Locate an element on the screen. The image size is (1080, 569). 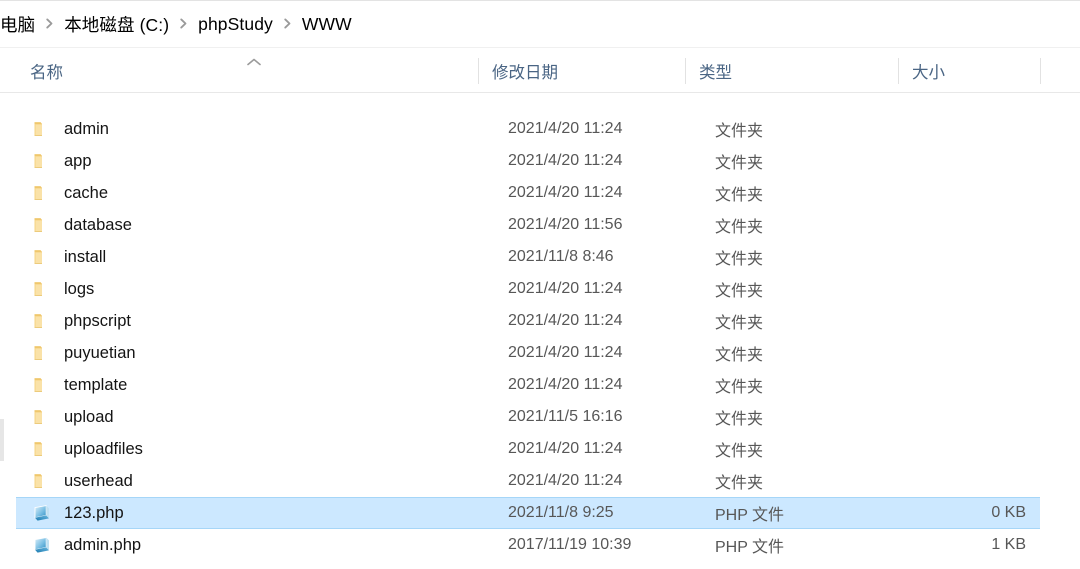
table-row: install 2021/11/8 8:46 文件夹 is located at coordinates (528, 257).